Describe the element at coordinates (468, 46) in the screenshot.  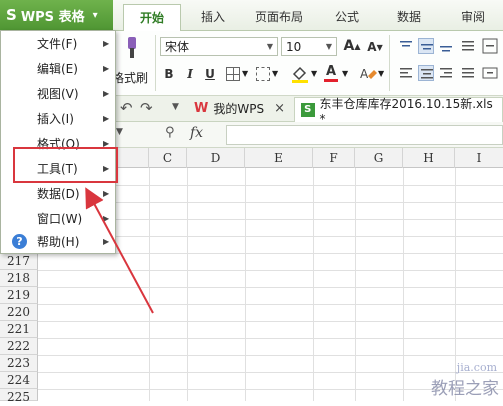
I see `orientation-icon` at that location.